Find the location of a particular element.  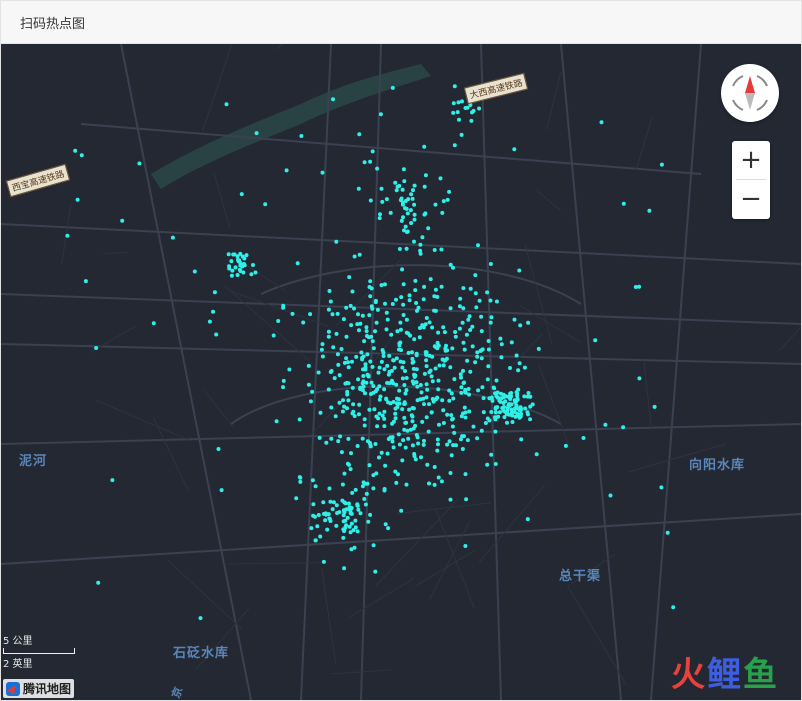

compass-icon is located at coordinates (750, 93).